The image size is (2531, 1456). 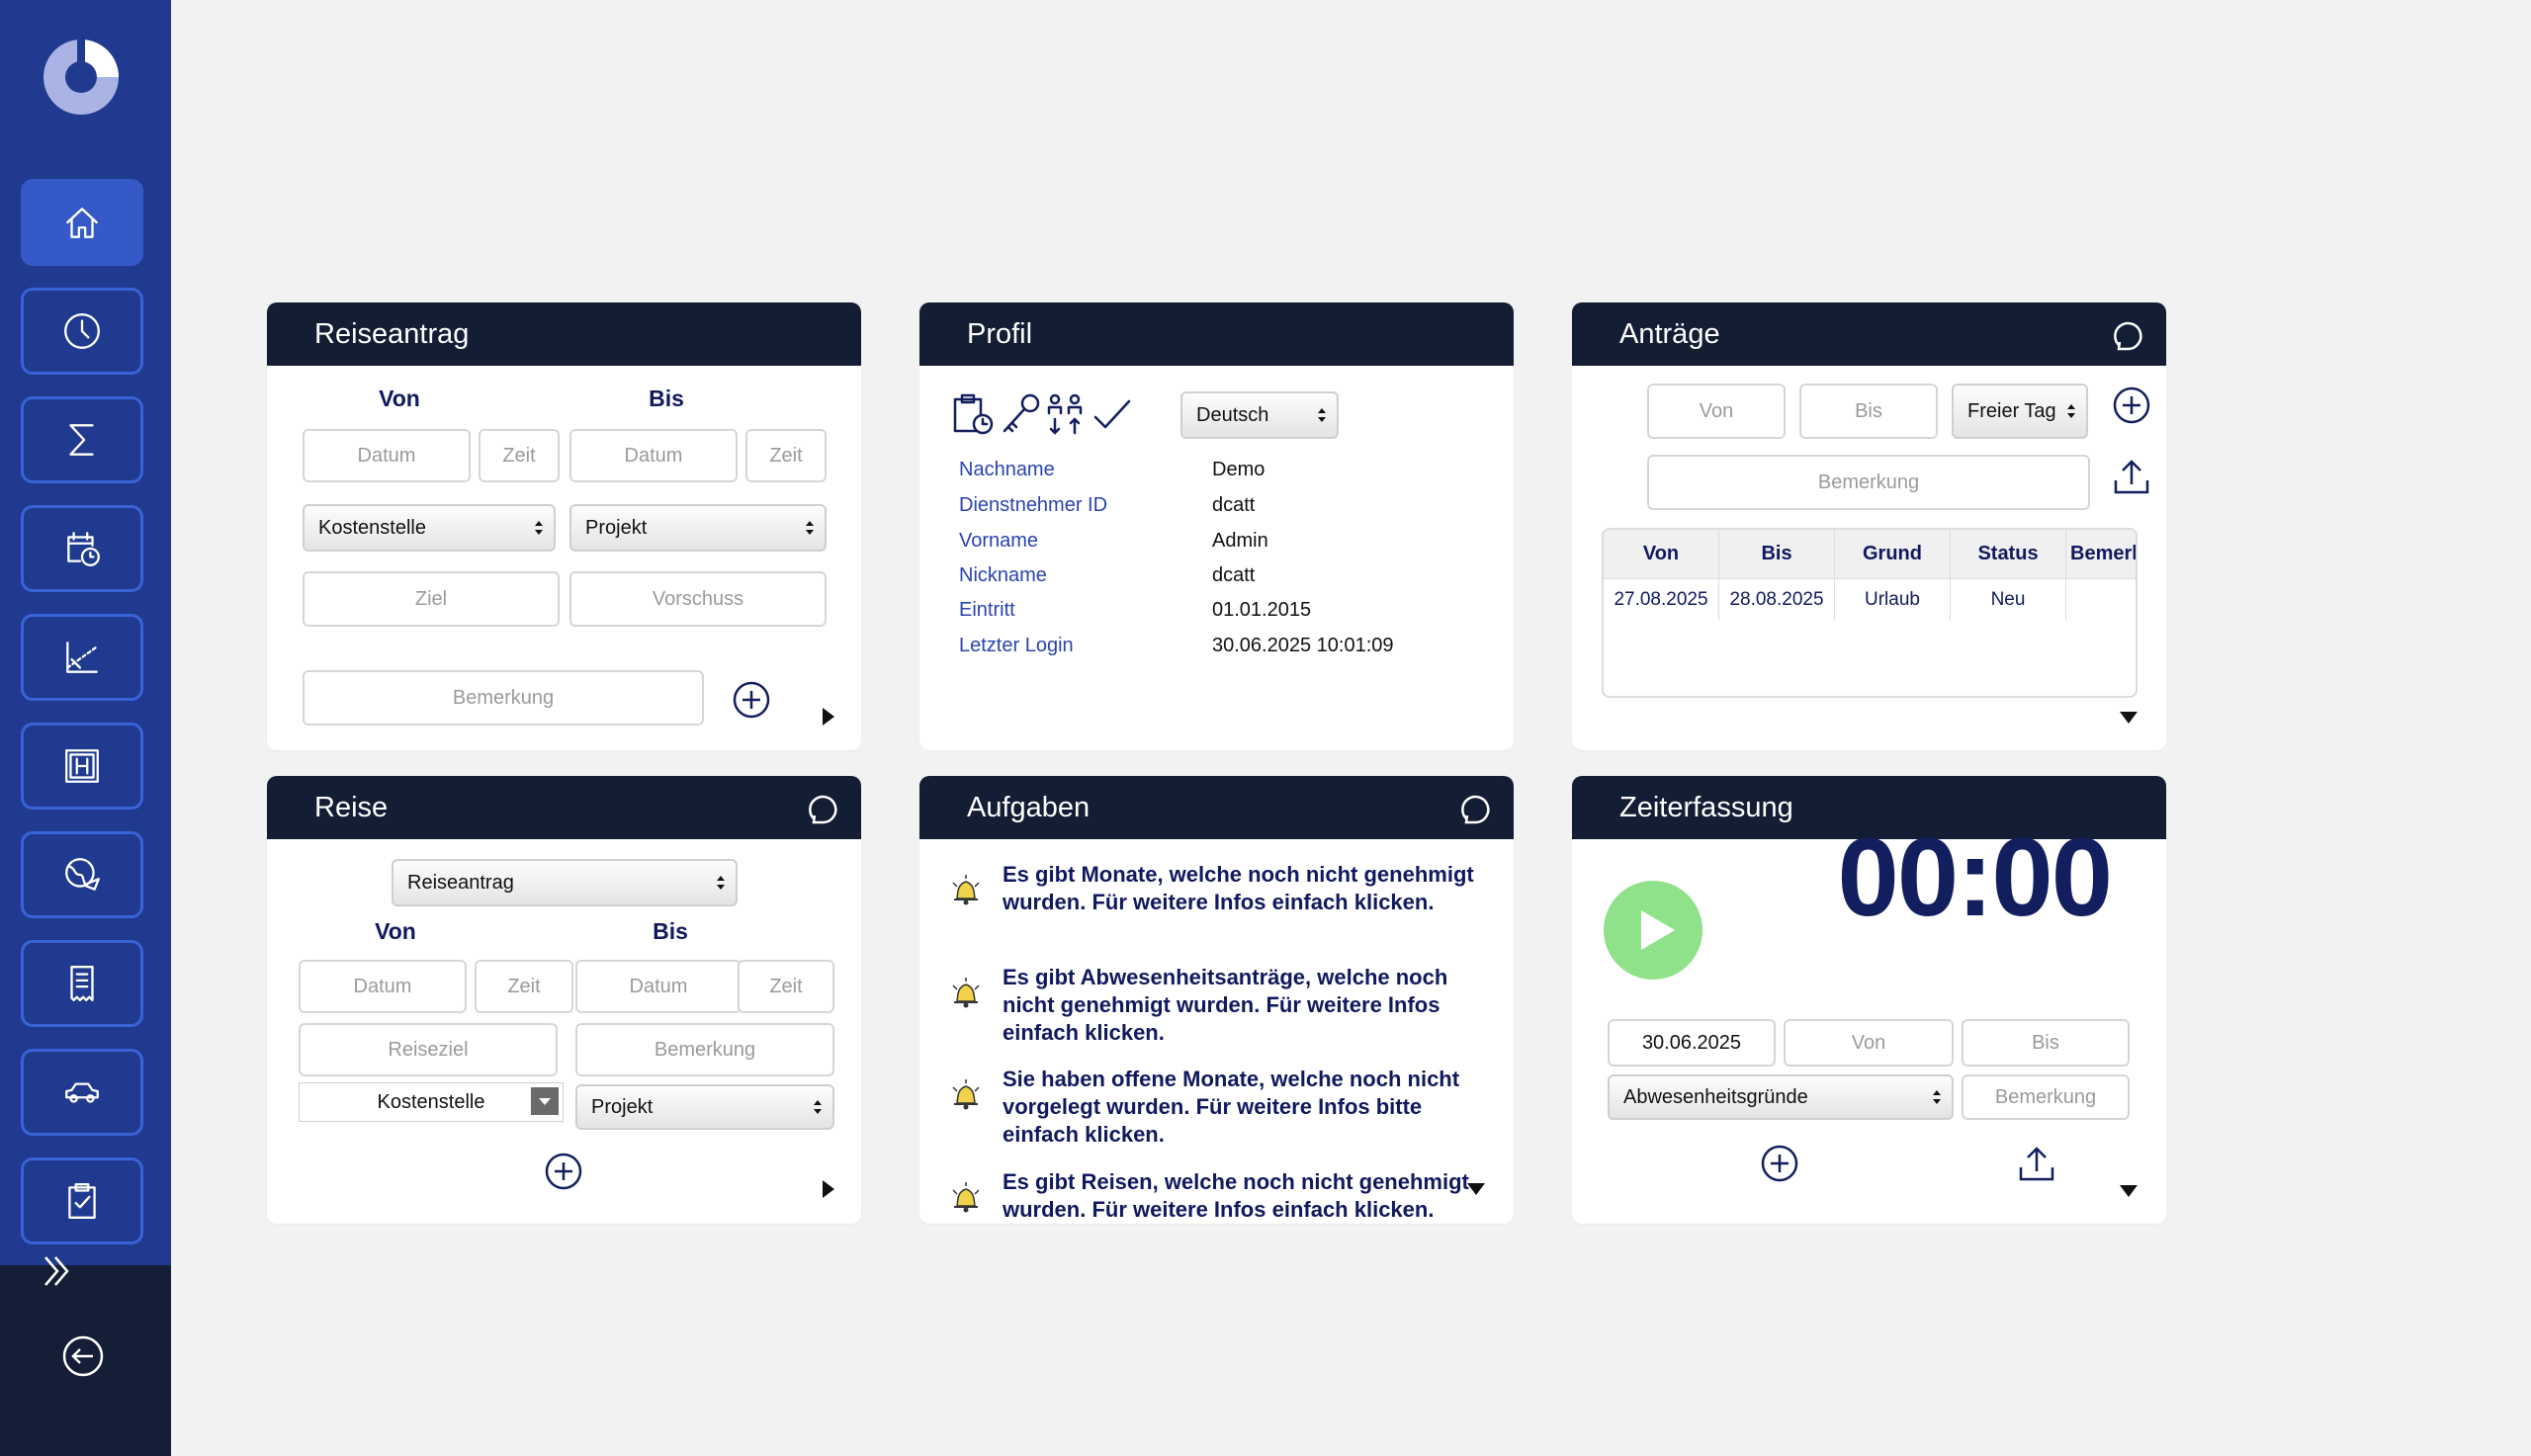 I want to click on scroll-down-icon, so click(x=1476, y=1189).